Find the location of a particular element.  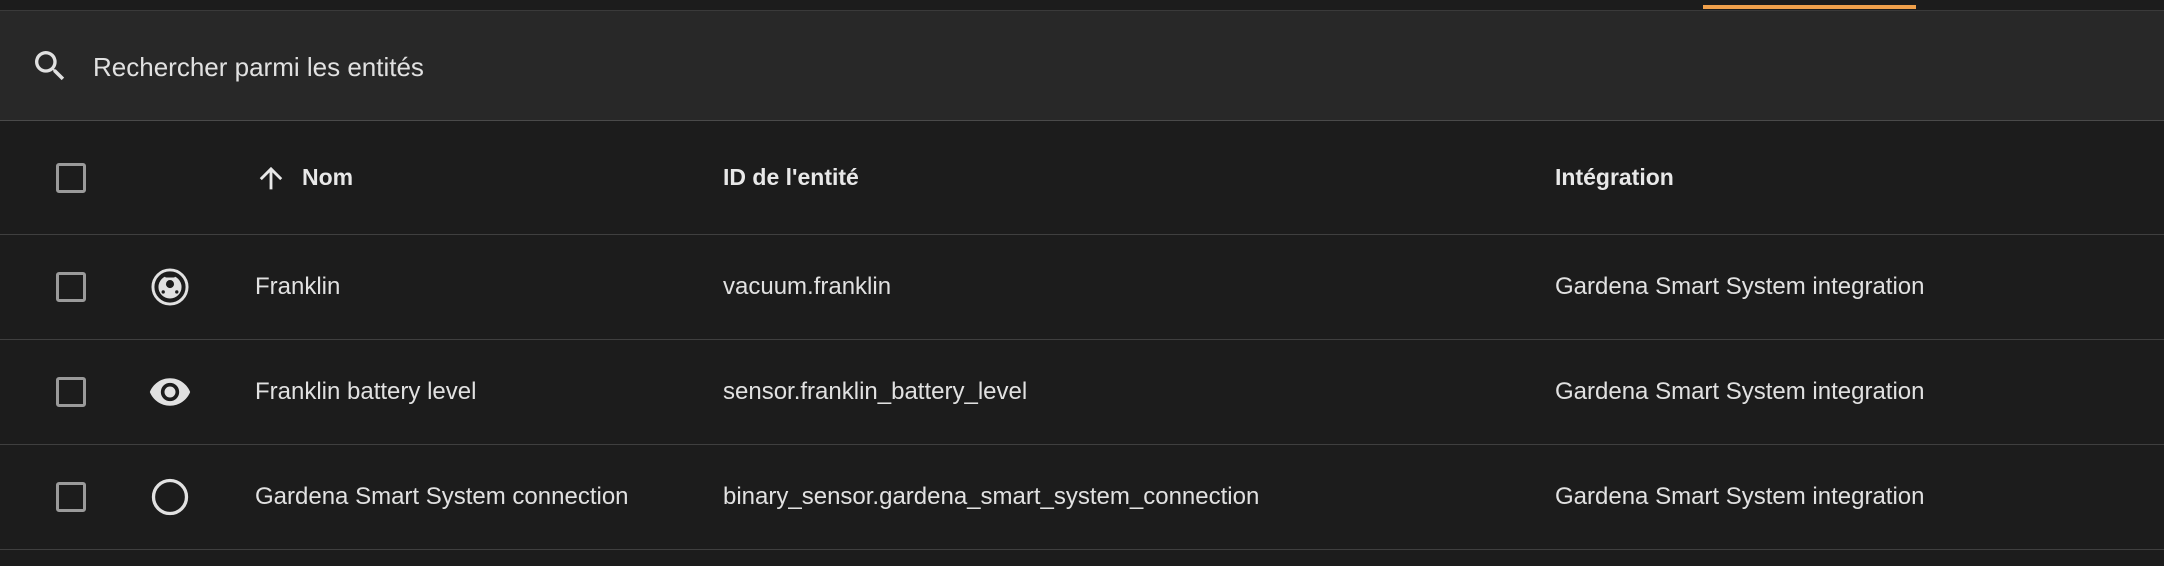

entity-id: sensor.franklin_battery_level is located at coordinates (875, 391).